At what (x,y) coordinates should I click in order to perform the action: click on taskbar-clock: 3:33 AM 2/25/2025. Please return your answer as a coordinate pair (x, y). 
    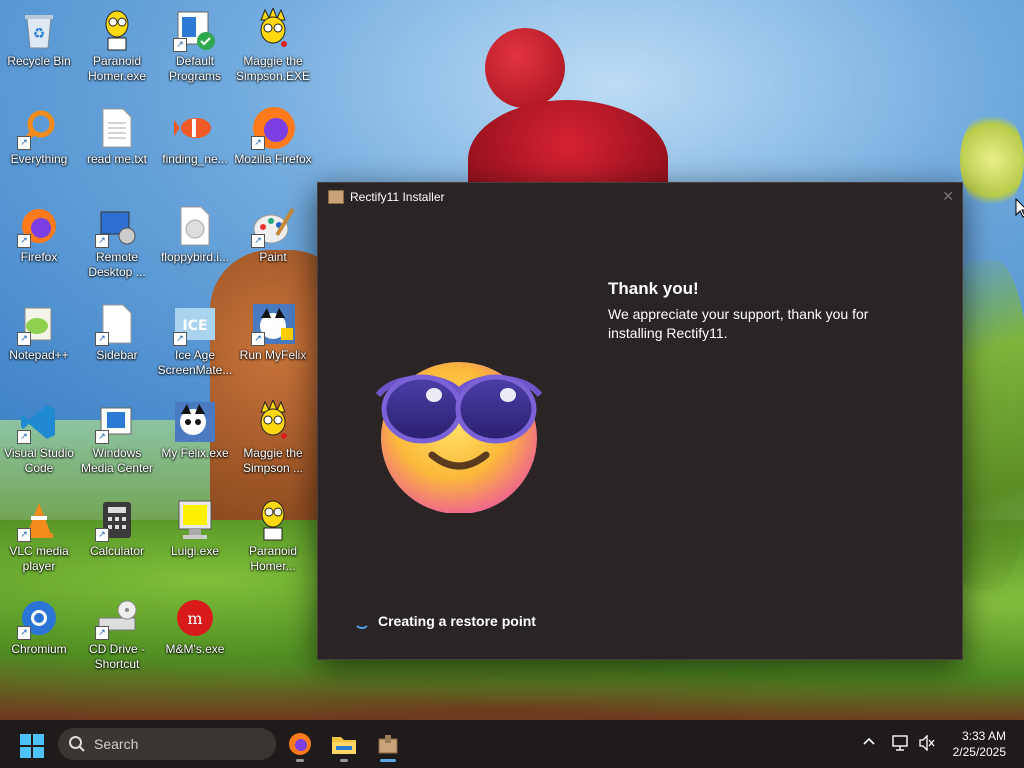
    Looking at the image, I should click on (979, 744).